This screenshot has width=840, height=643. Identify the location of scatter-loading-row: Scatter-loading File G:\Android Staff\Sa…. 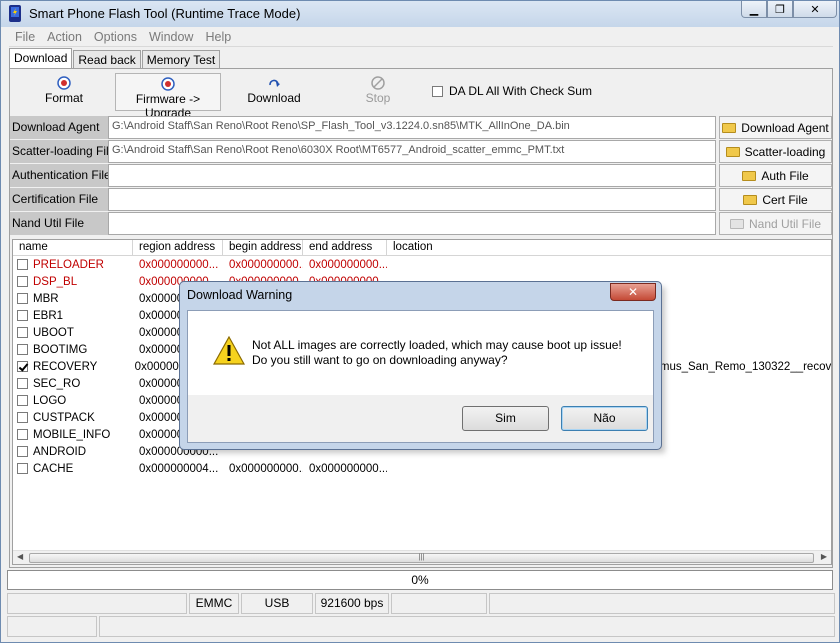
(421, 151).